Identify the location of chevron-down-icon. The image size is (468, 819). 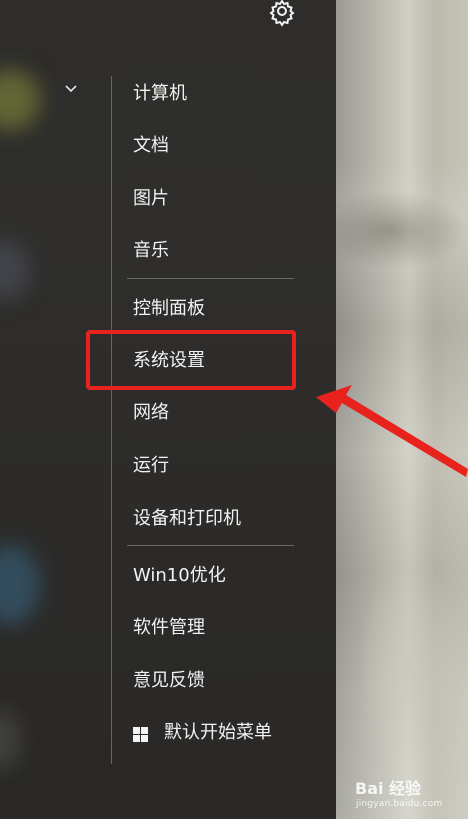
(71, 89).